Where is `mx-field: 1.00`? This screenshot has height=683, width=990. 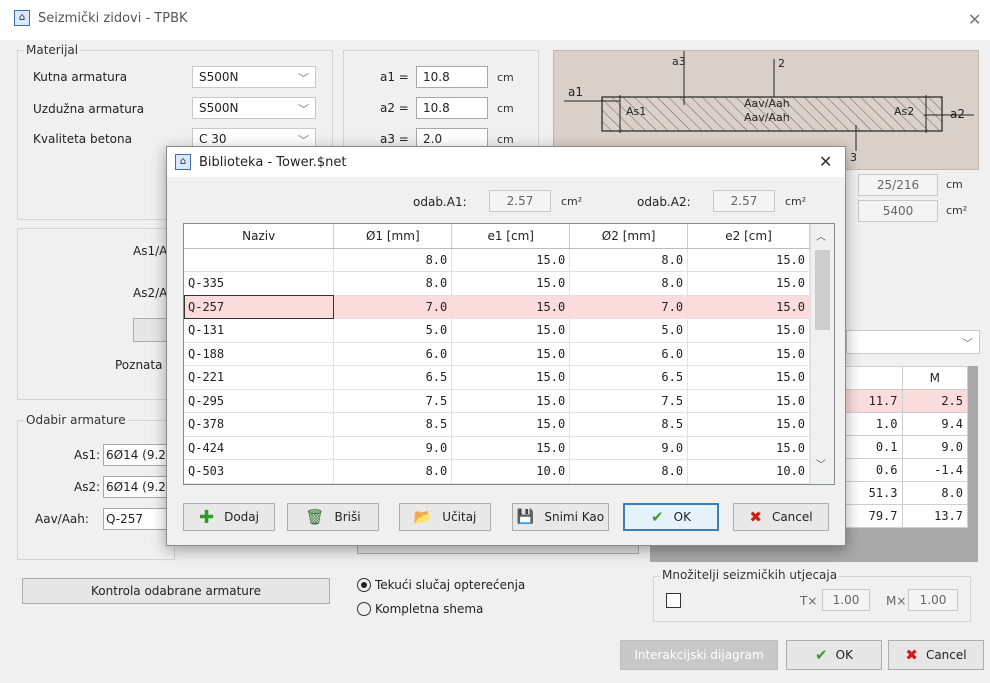 mx-field: 1.00 is located at coordinates (933, 600).